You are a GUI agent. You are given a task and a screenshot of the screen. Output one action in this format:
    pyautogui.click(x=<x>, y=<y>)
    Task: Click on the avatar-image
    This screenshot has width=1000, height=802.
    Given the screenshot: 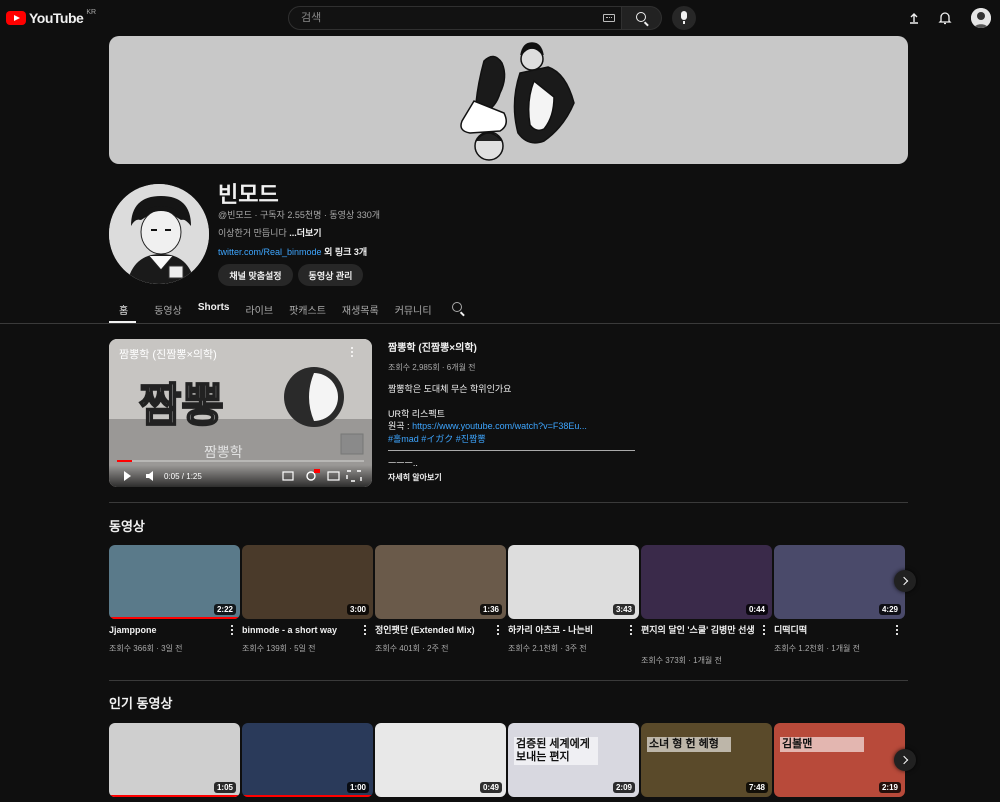 What is the action you would take?
    pyautogui.click(x=981, y=18)
    